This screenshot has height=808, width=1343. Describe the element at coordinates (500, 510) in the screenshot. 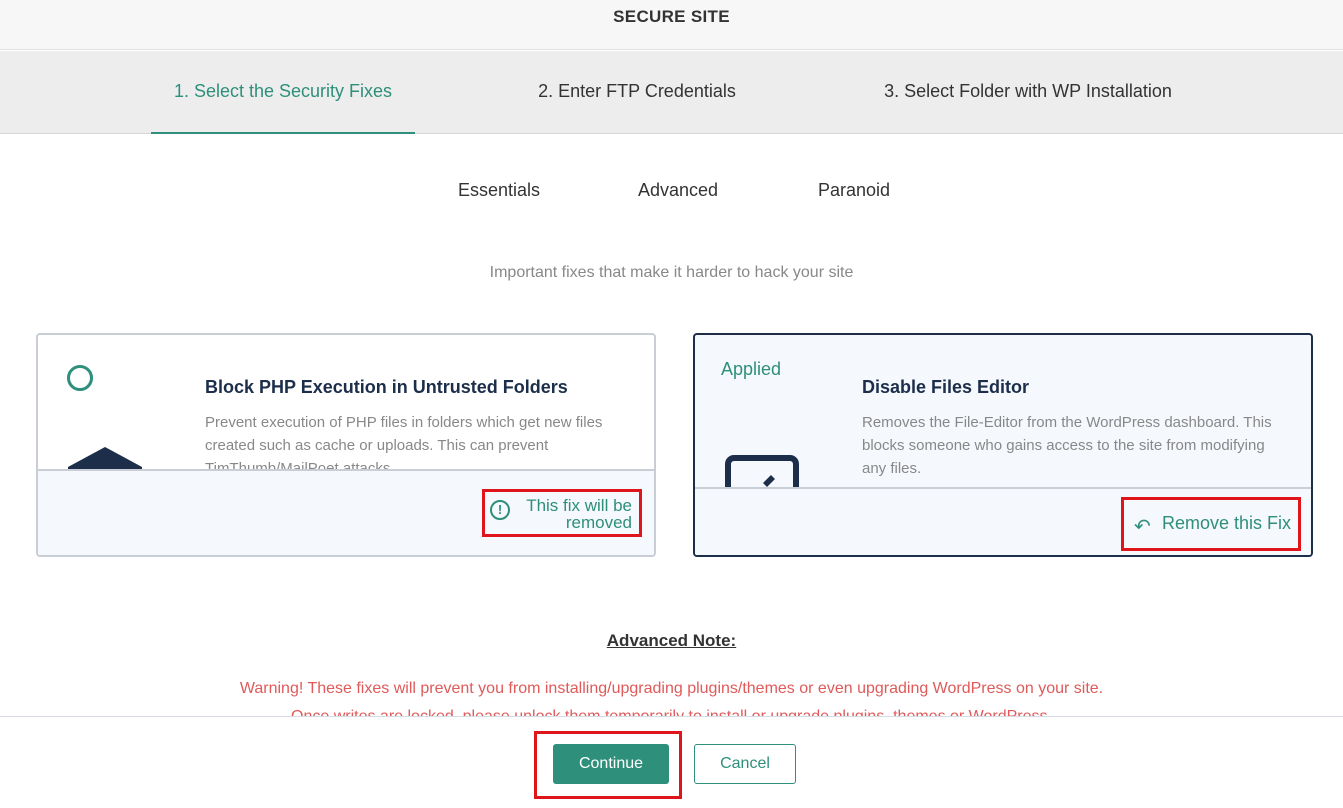

I see `exclamation-icon: !` at that location.